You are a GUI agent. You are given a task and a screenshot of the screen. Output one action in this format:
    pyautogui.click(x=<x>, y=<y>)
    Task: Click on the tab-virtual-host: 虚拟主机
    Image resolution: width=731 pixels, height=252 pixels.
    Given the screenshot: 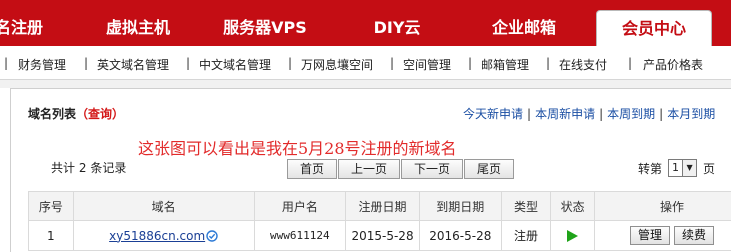 What is the action you would take?
    pyautogui.click(x=138, y=23)
    